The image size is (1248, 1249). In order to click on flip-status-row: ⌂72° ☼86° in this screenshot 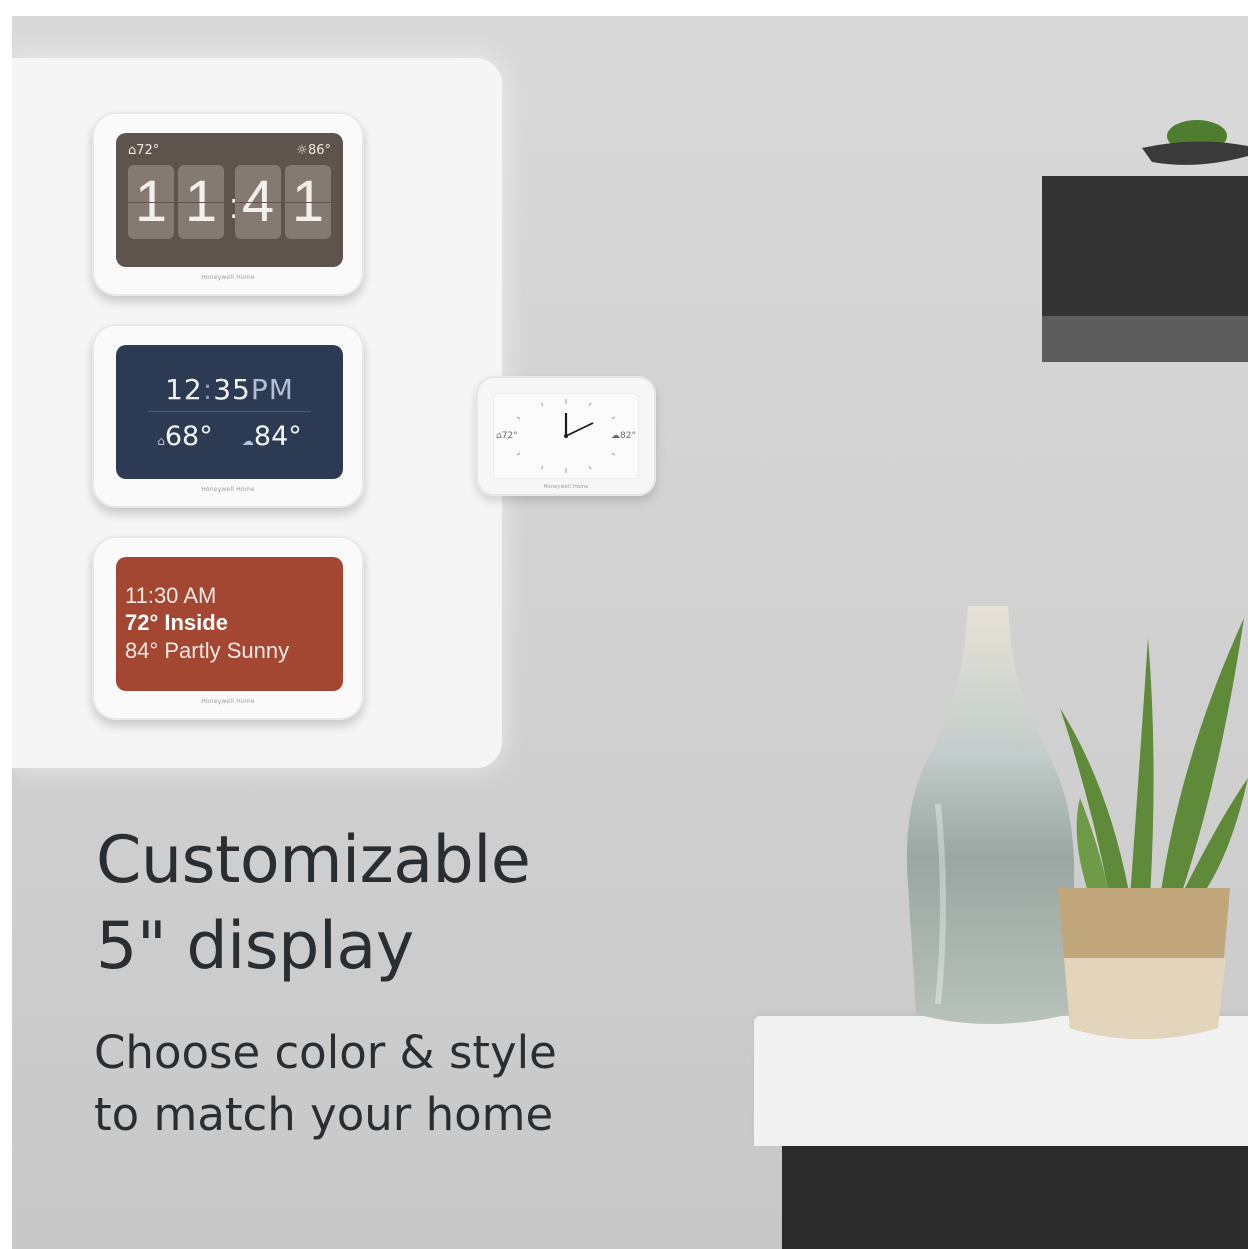, I will do `click(229, 150)`.